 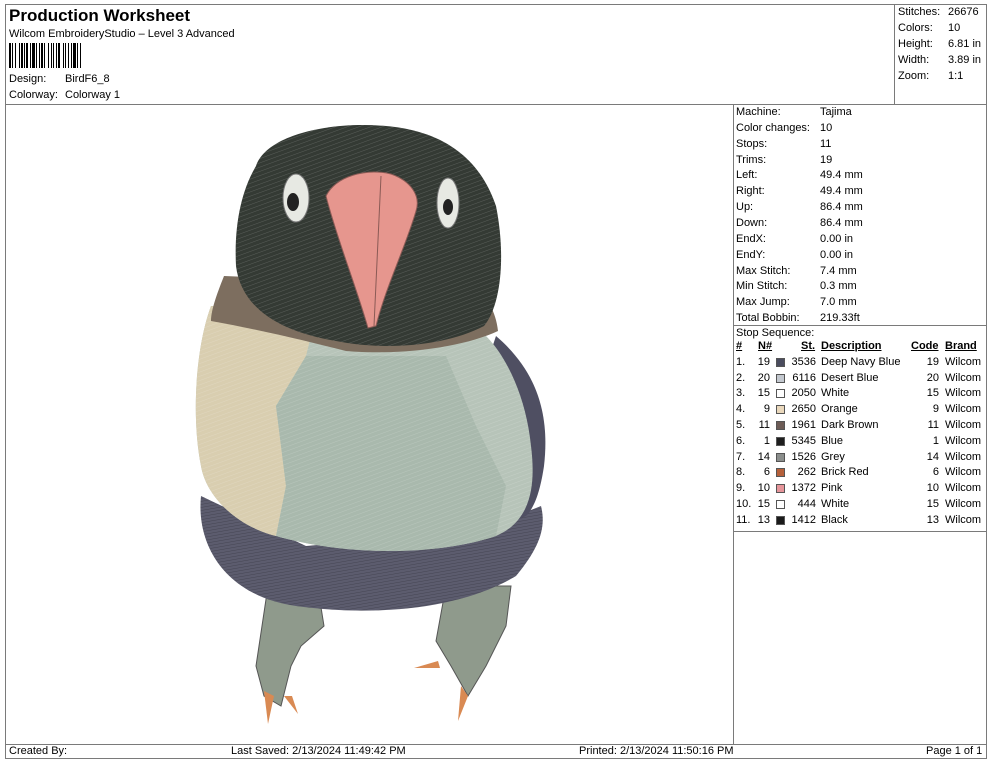 I want to click on cell-desc: Grey, so click(x=833, y=456).